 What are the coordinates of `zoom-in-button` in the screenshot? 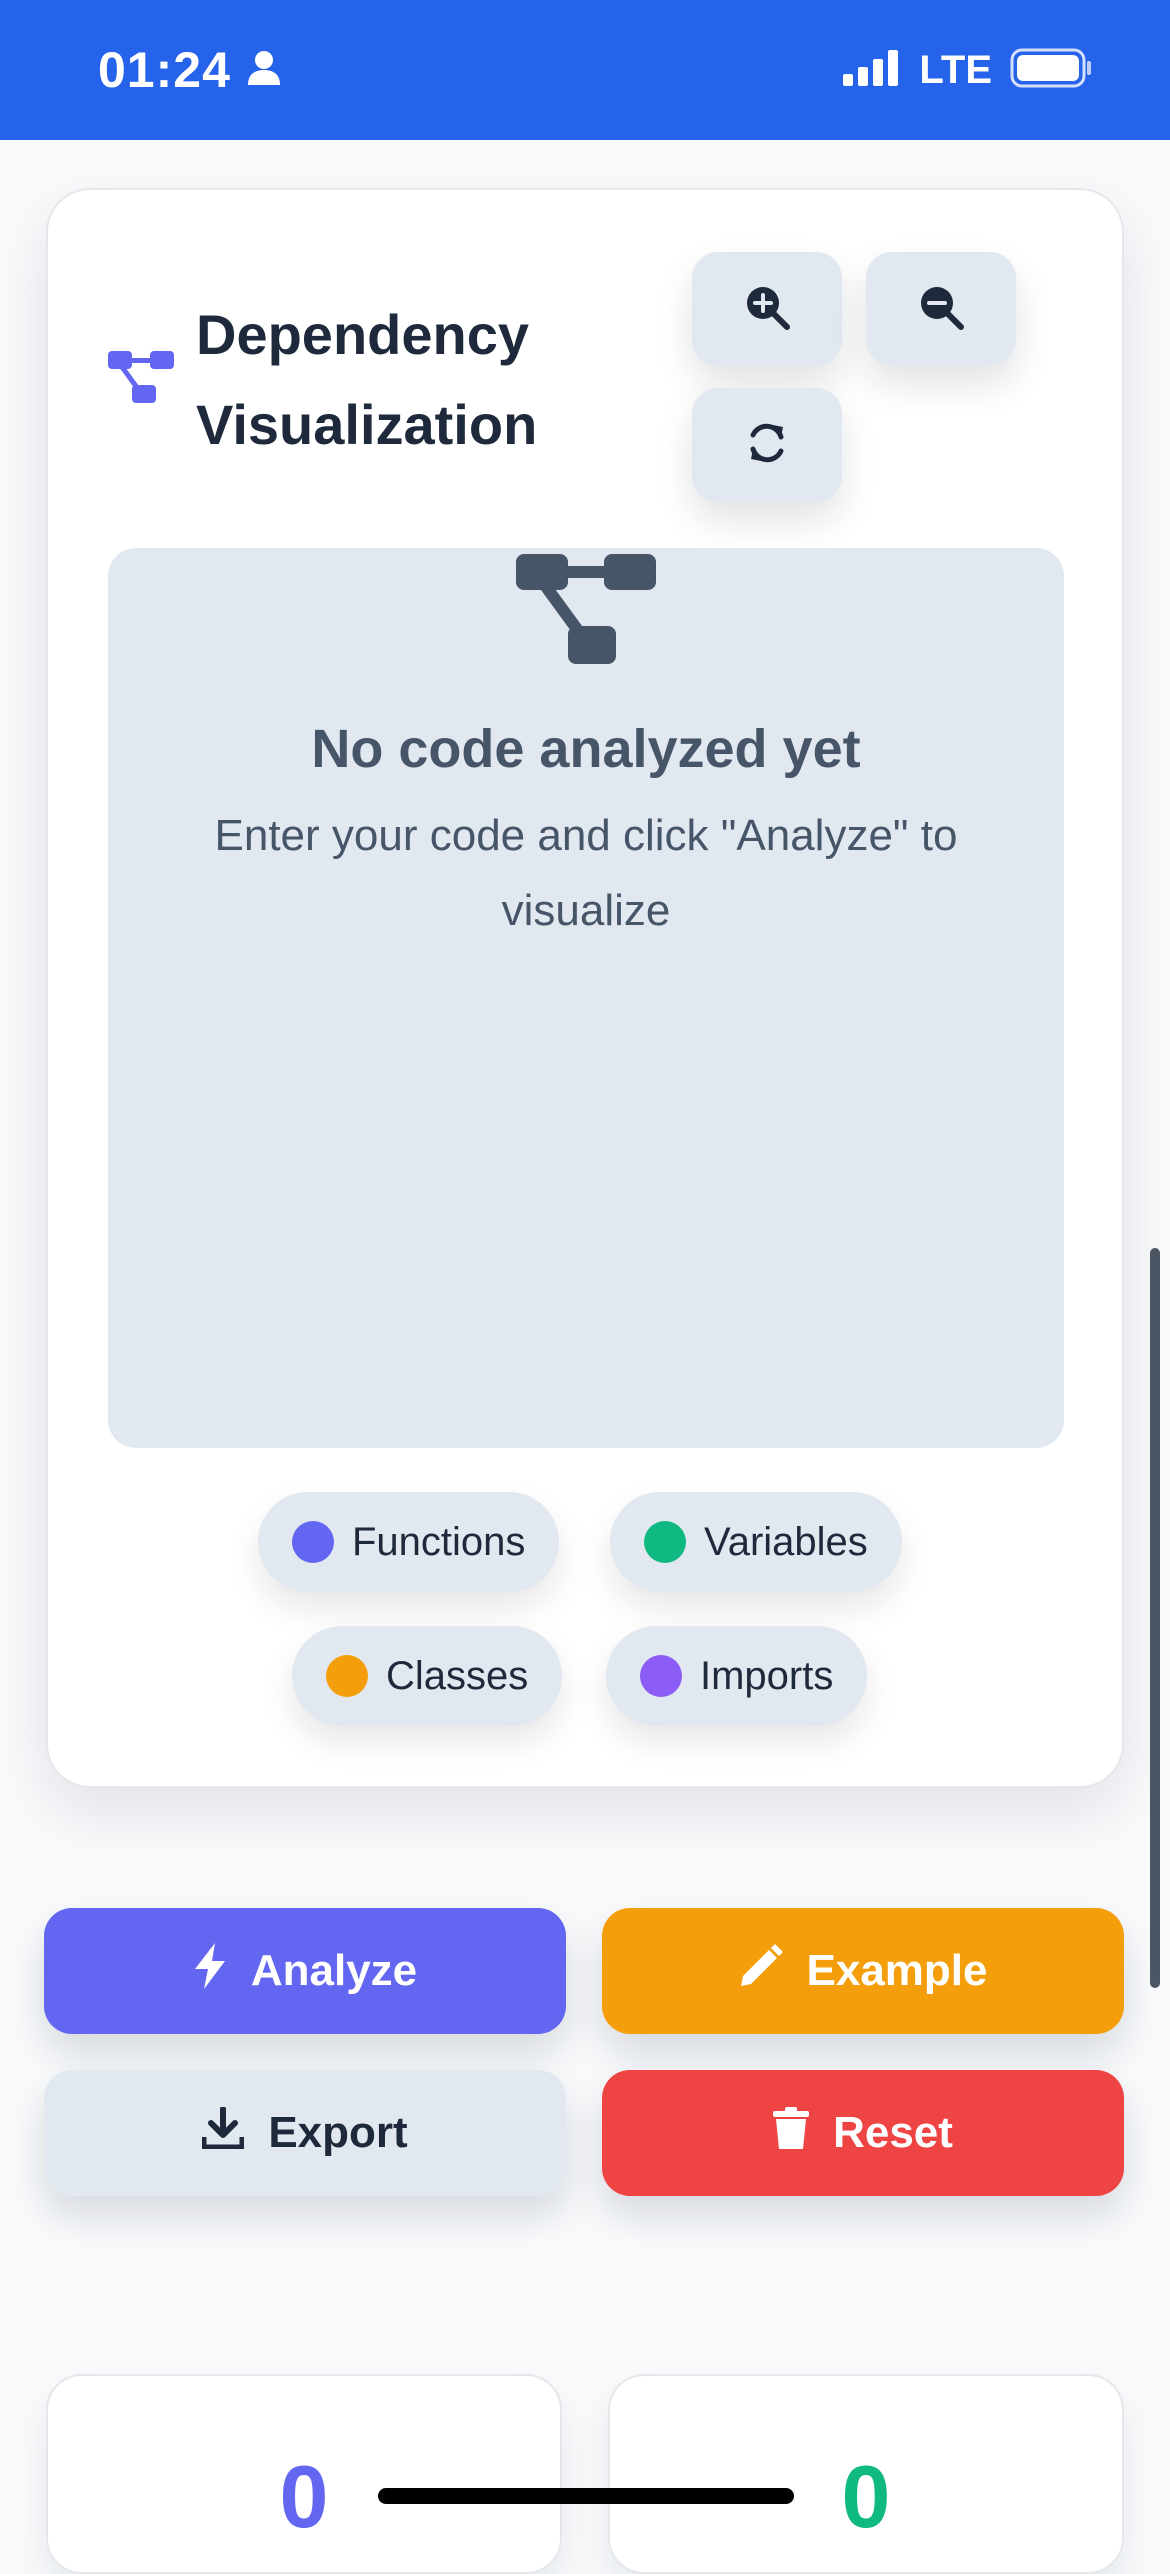 It's located at (767, 309).